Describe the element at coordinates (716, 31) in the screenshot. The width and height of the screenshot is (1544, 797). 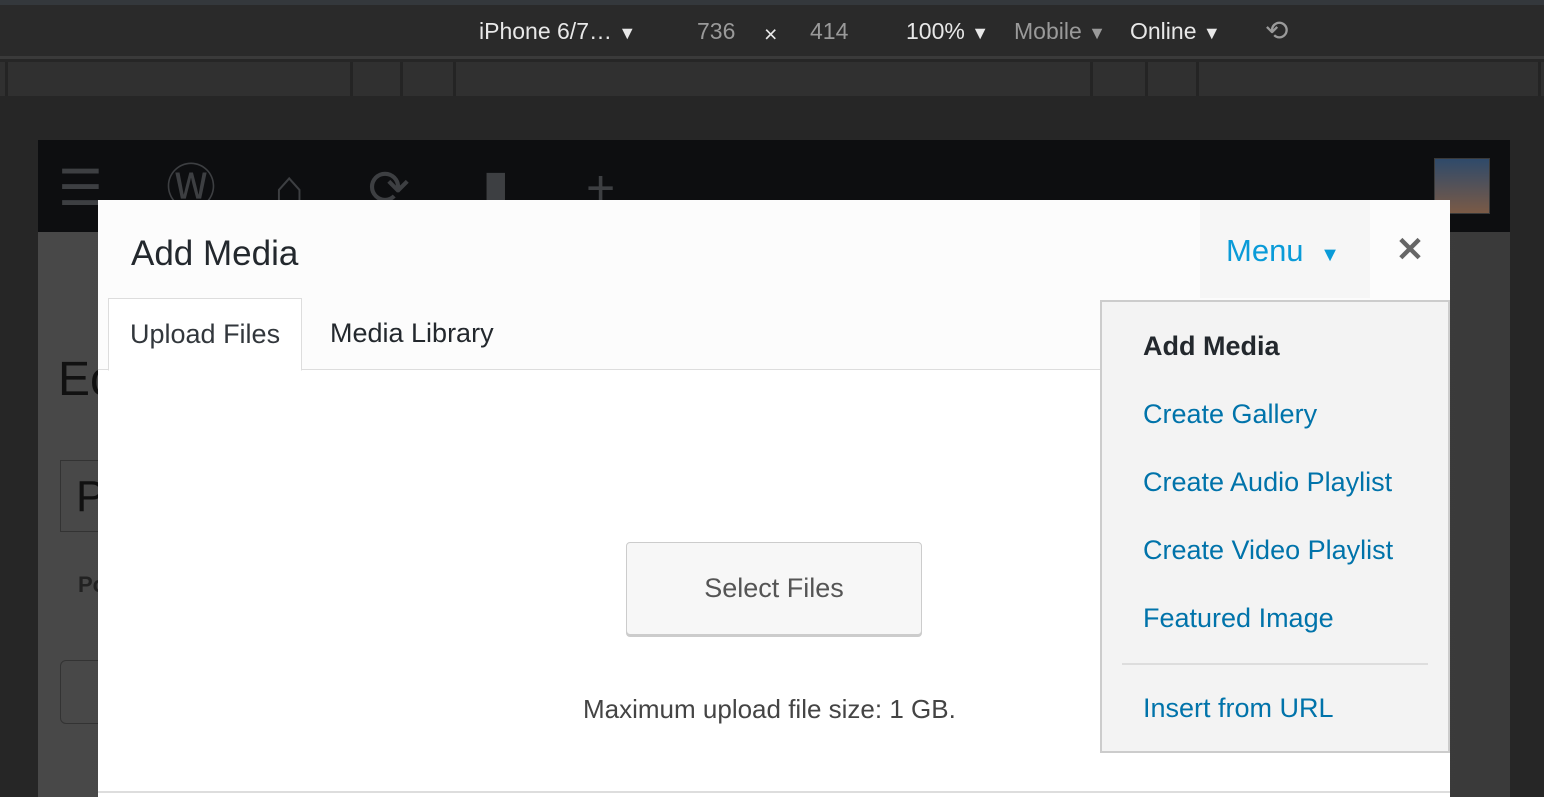
I see `width-input: 736` at that location.